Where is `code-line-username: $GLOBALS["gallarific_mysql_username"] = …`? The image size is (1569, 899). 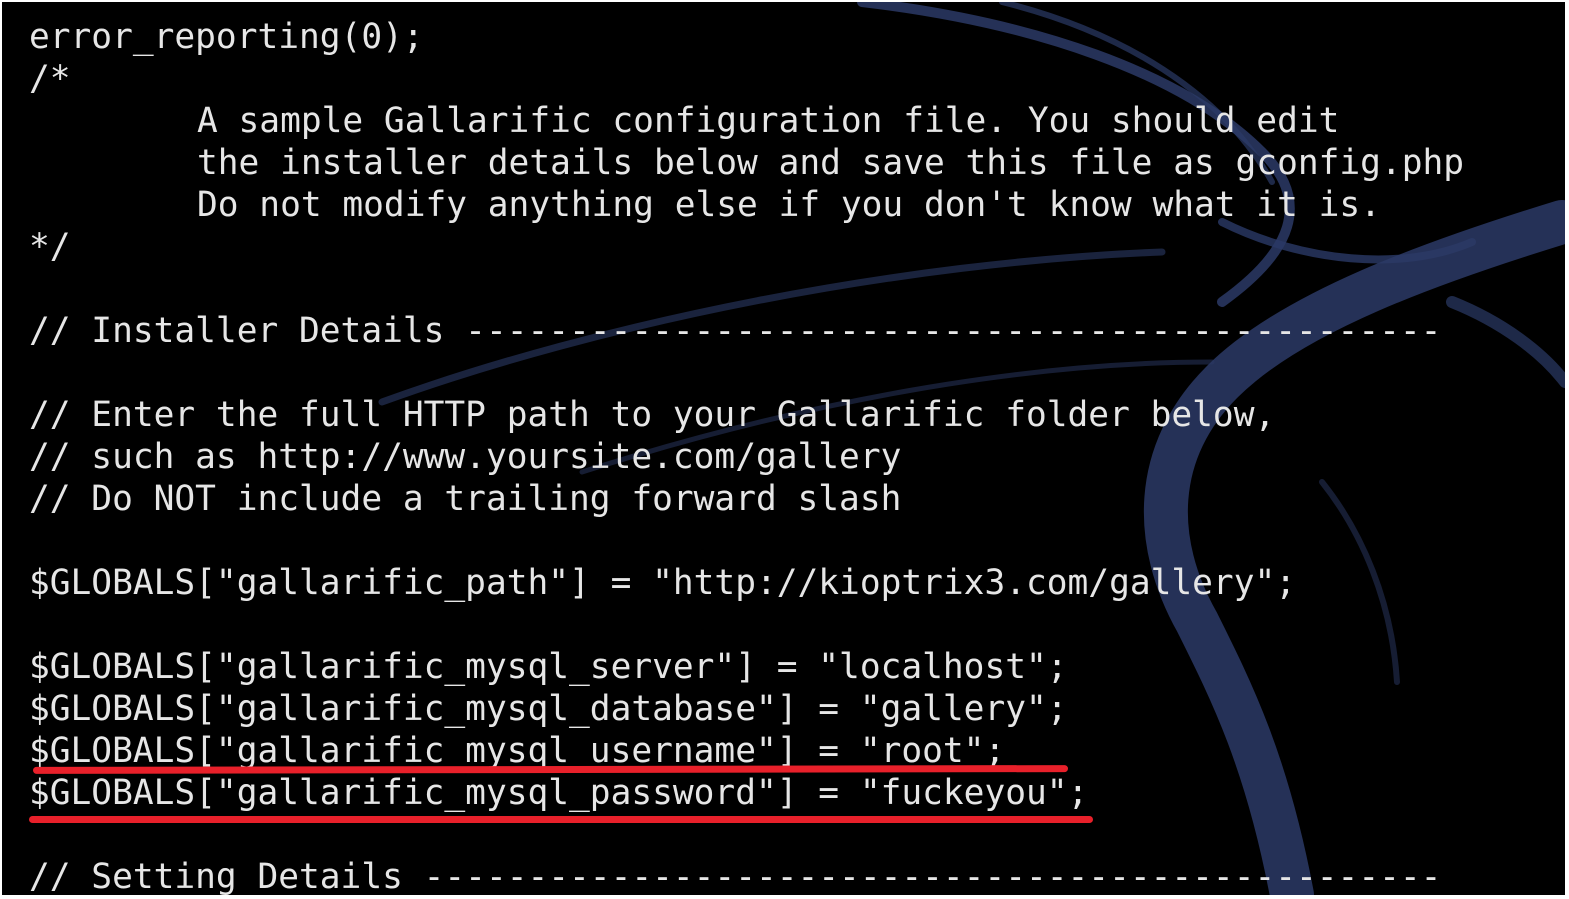 code-line-username: $GLOBALS["gallarific_mysql_username"] = … is located at coordinates (517, 751).